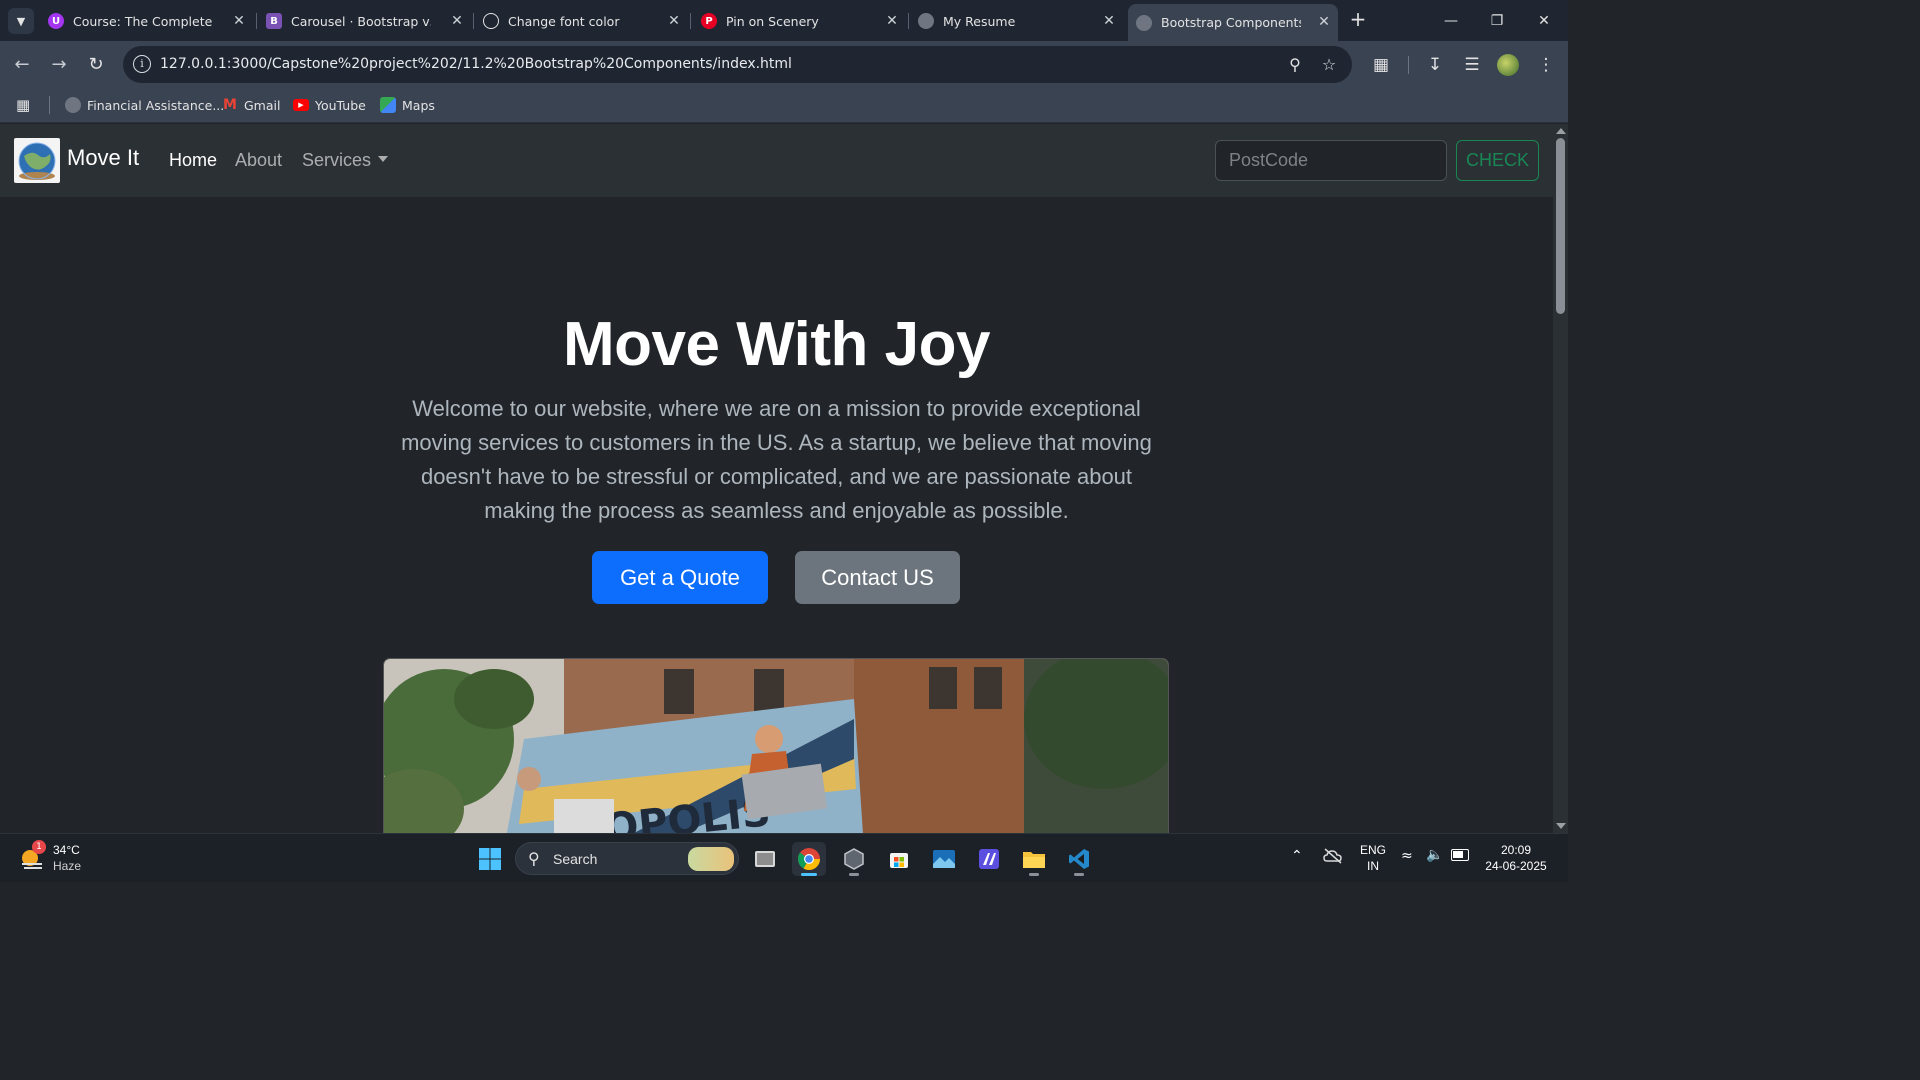 This screenshot has height=1080, width=1920. I want to click on language-indicator: ENG IN, so click(1373, 858).